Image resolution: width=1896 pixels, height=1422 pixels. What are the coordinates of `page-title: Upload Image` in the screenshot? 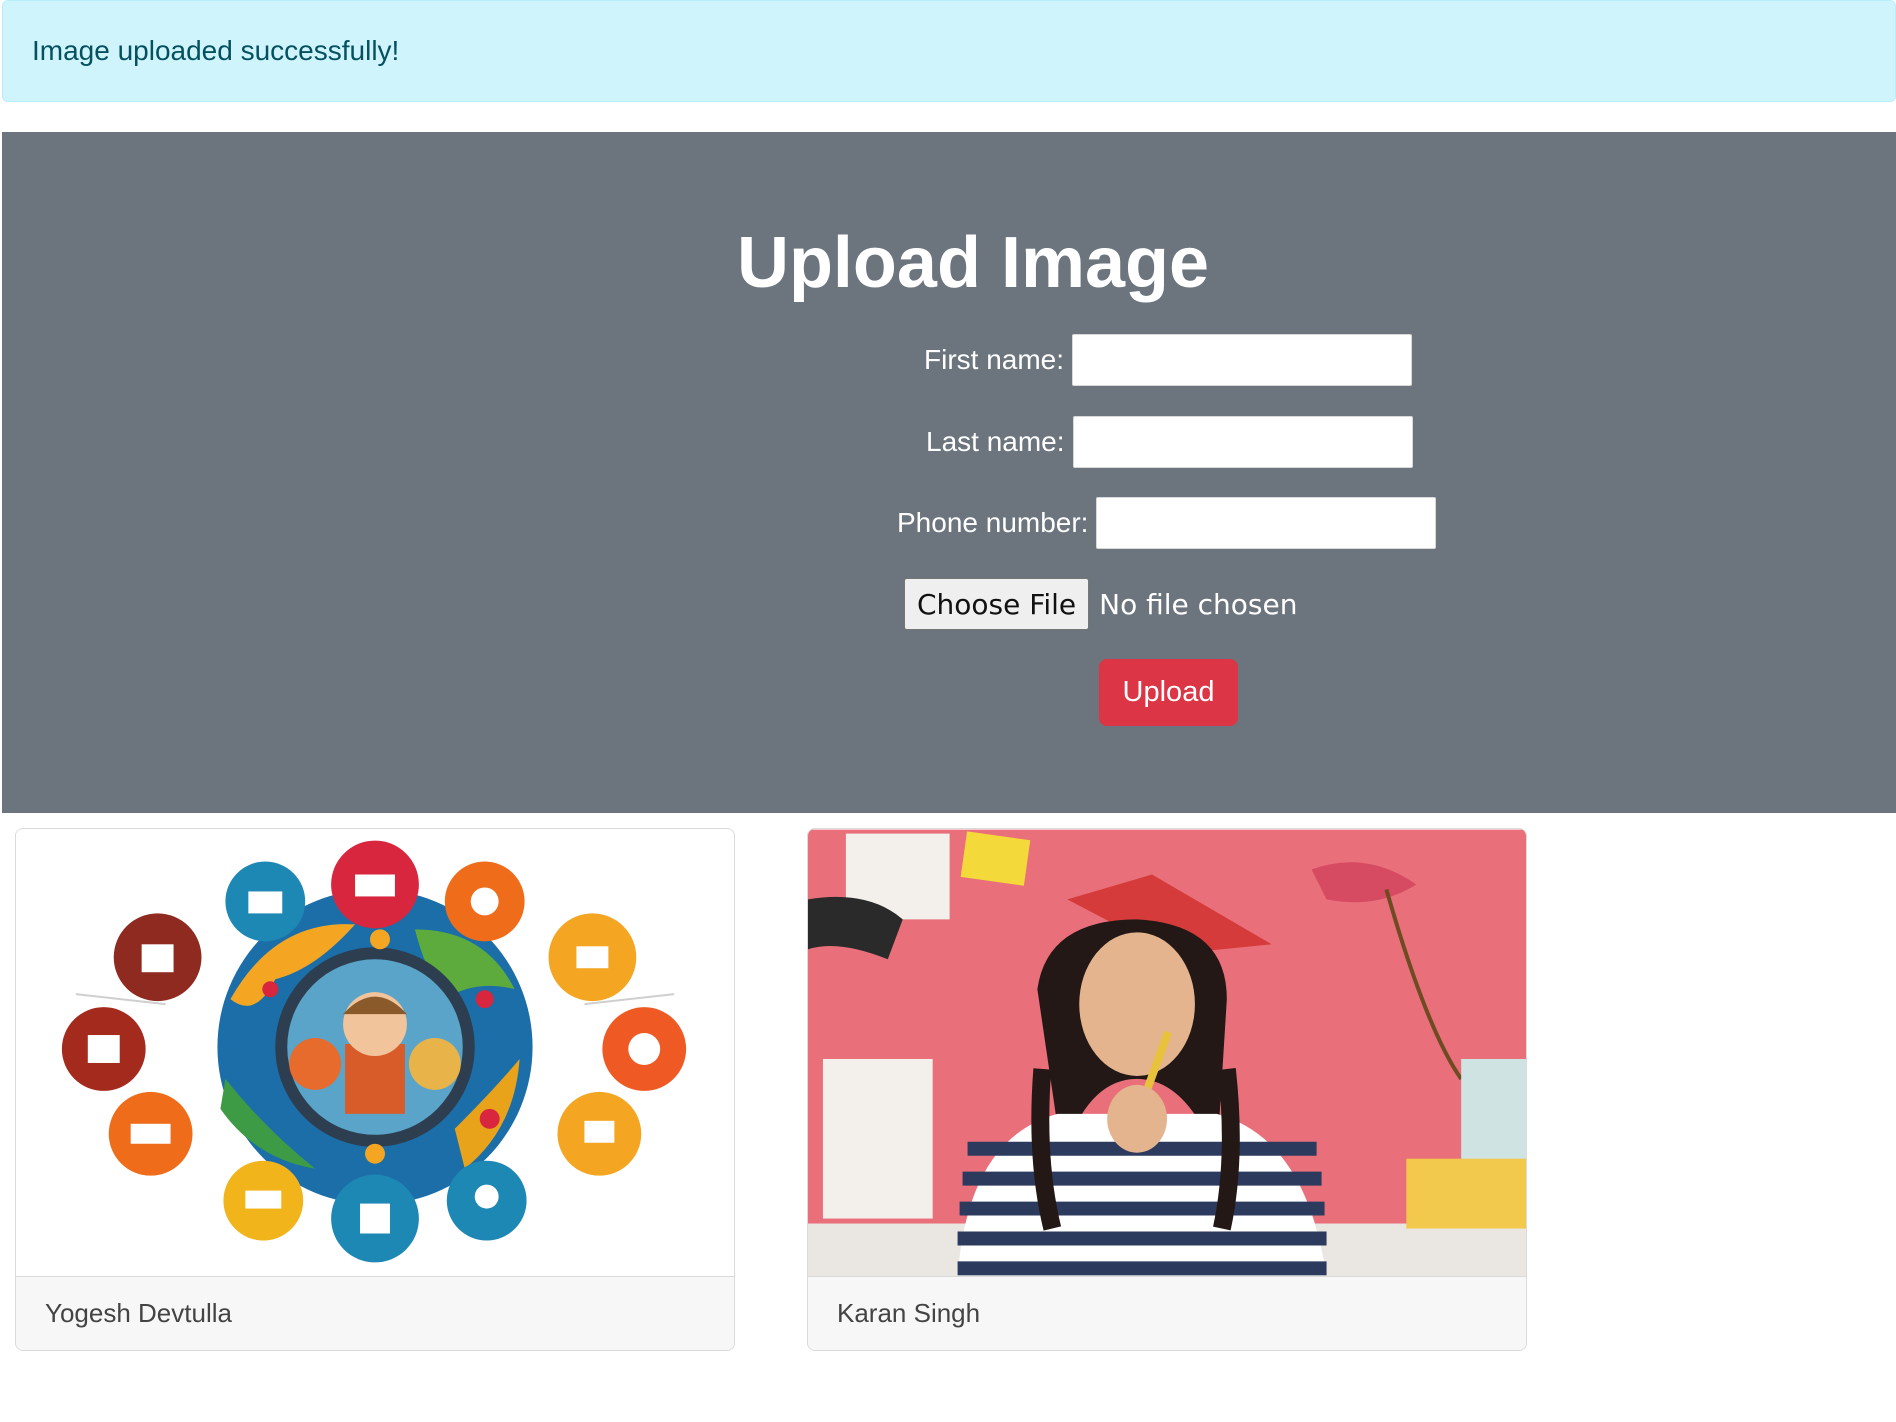 It's located at (973, 263).